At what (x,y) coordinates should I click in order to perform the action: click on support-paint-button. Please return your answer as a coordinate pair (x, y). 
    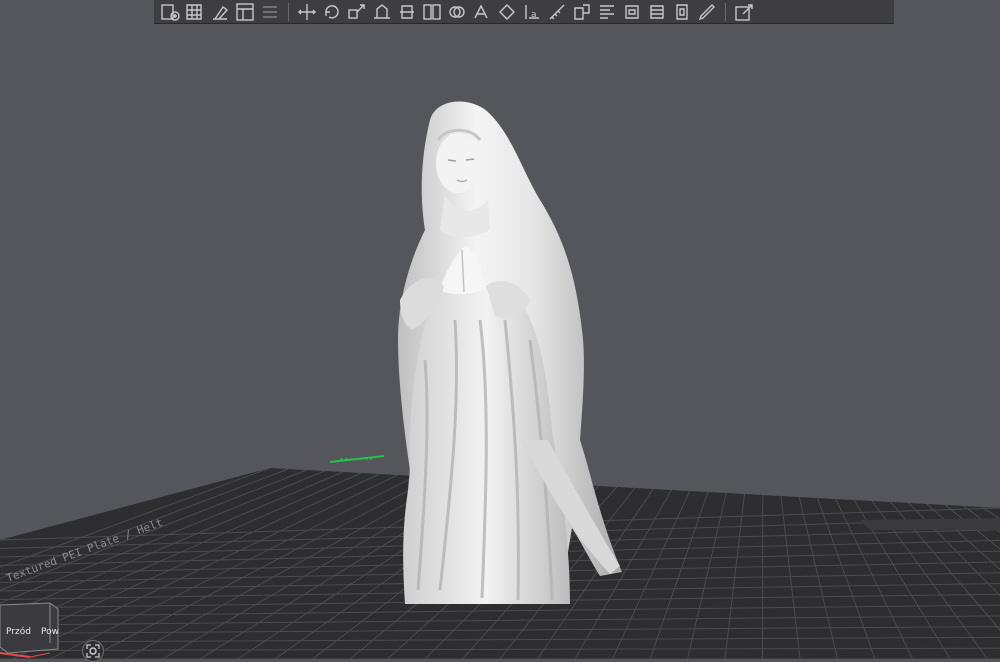
    Looking at the image, I should click on (482, 12).